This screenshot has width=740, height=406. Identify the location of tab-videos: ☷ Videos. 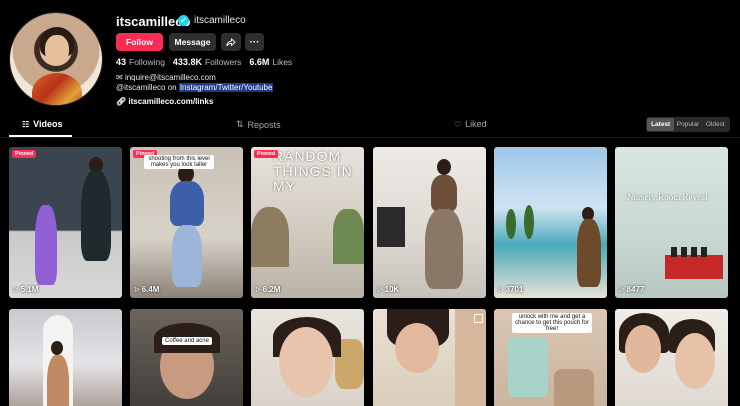
(42, 124).